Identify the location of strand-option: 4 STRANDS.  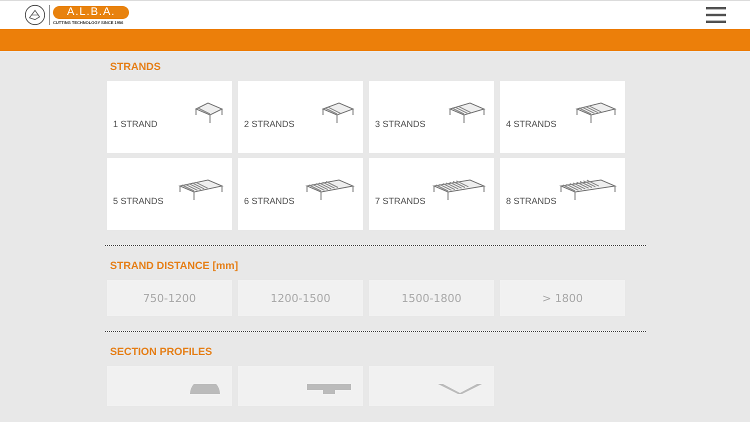
(562, 117).